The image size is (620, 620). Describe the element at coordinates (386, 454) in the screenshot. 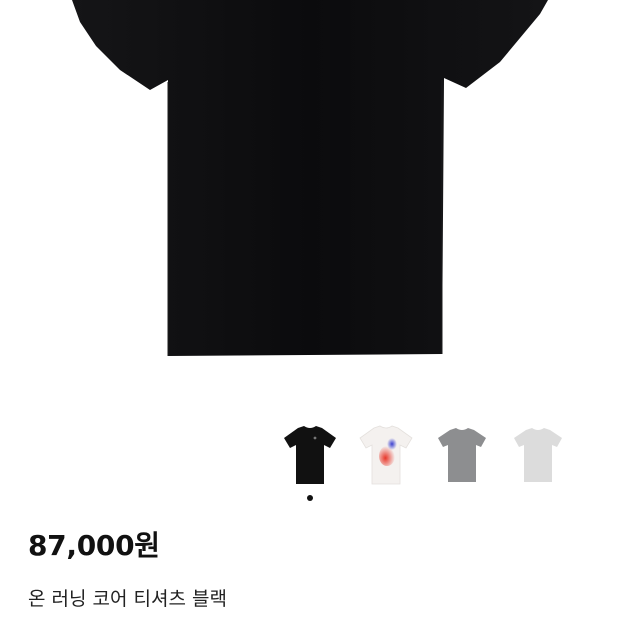

I see `thumbnail-white-print-tshirt` at that location.